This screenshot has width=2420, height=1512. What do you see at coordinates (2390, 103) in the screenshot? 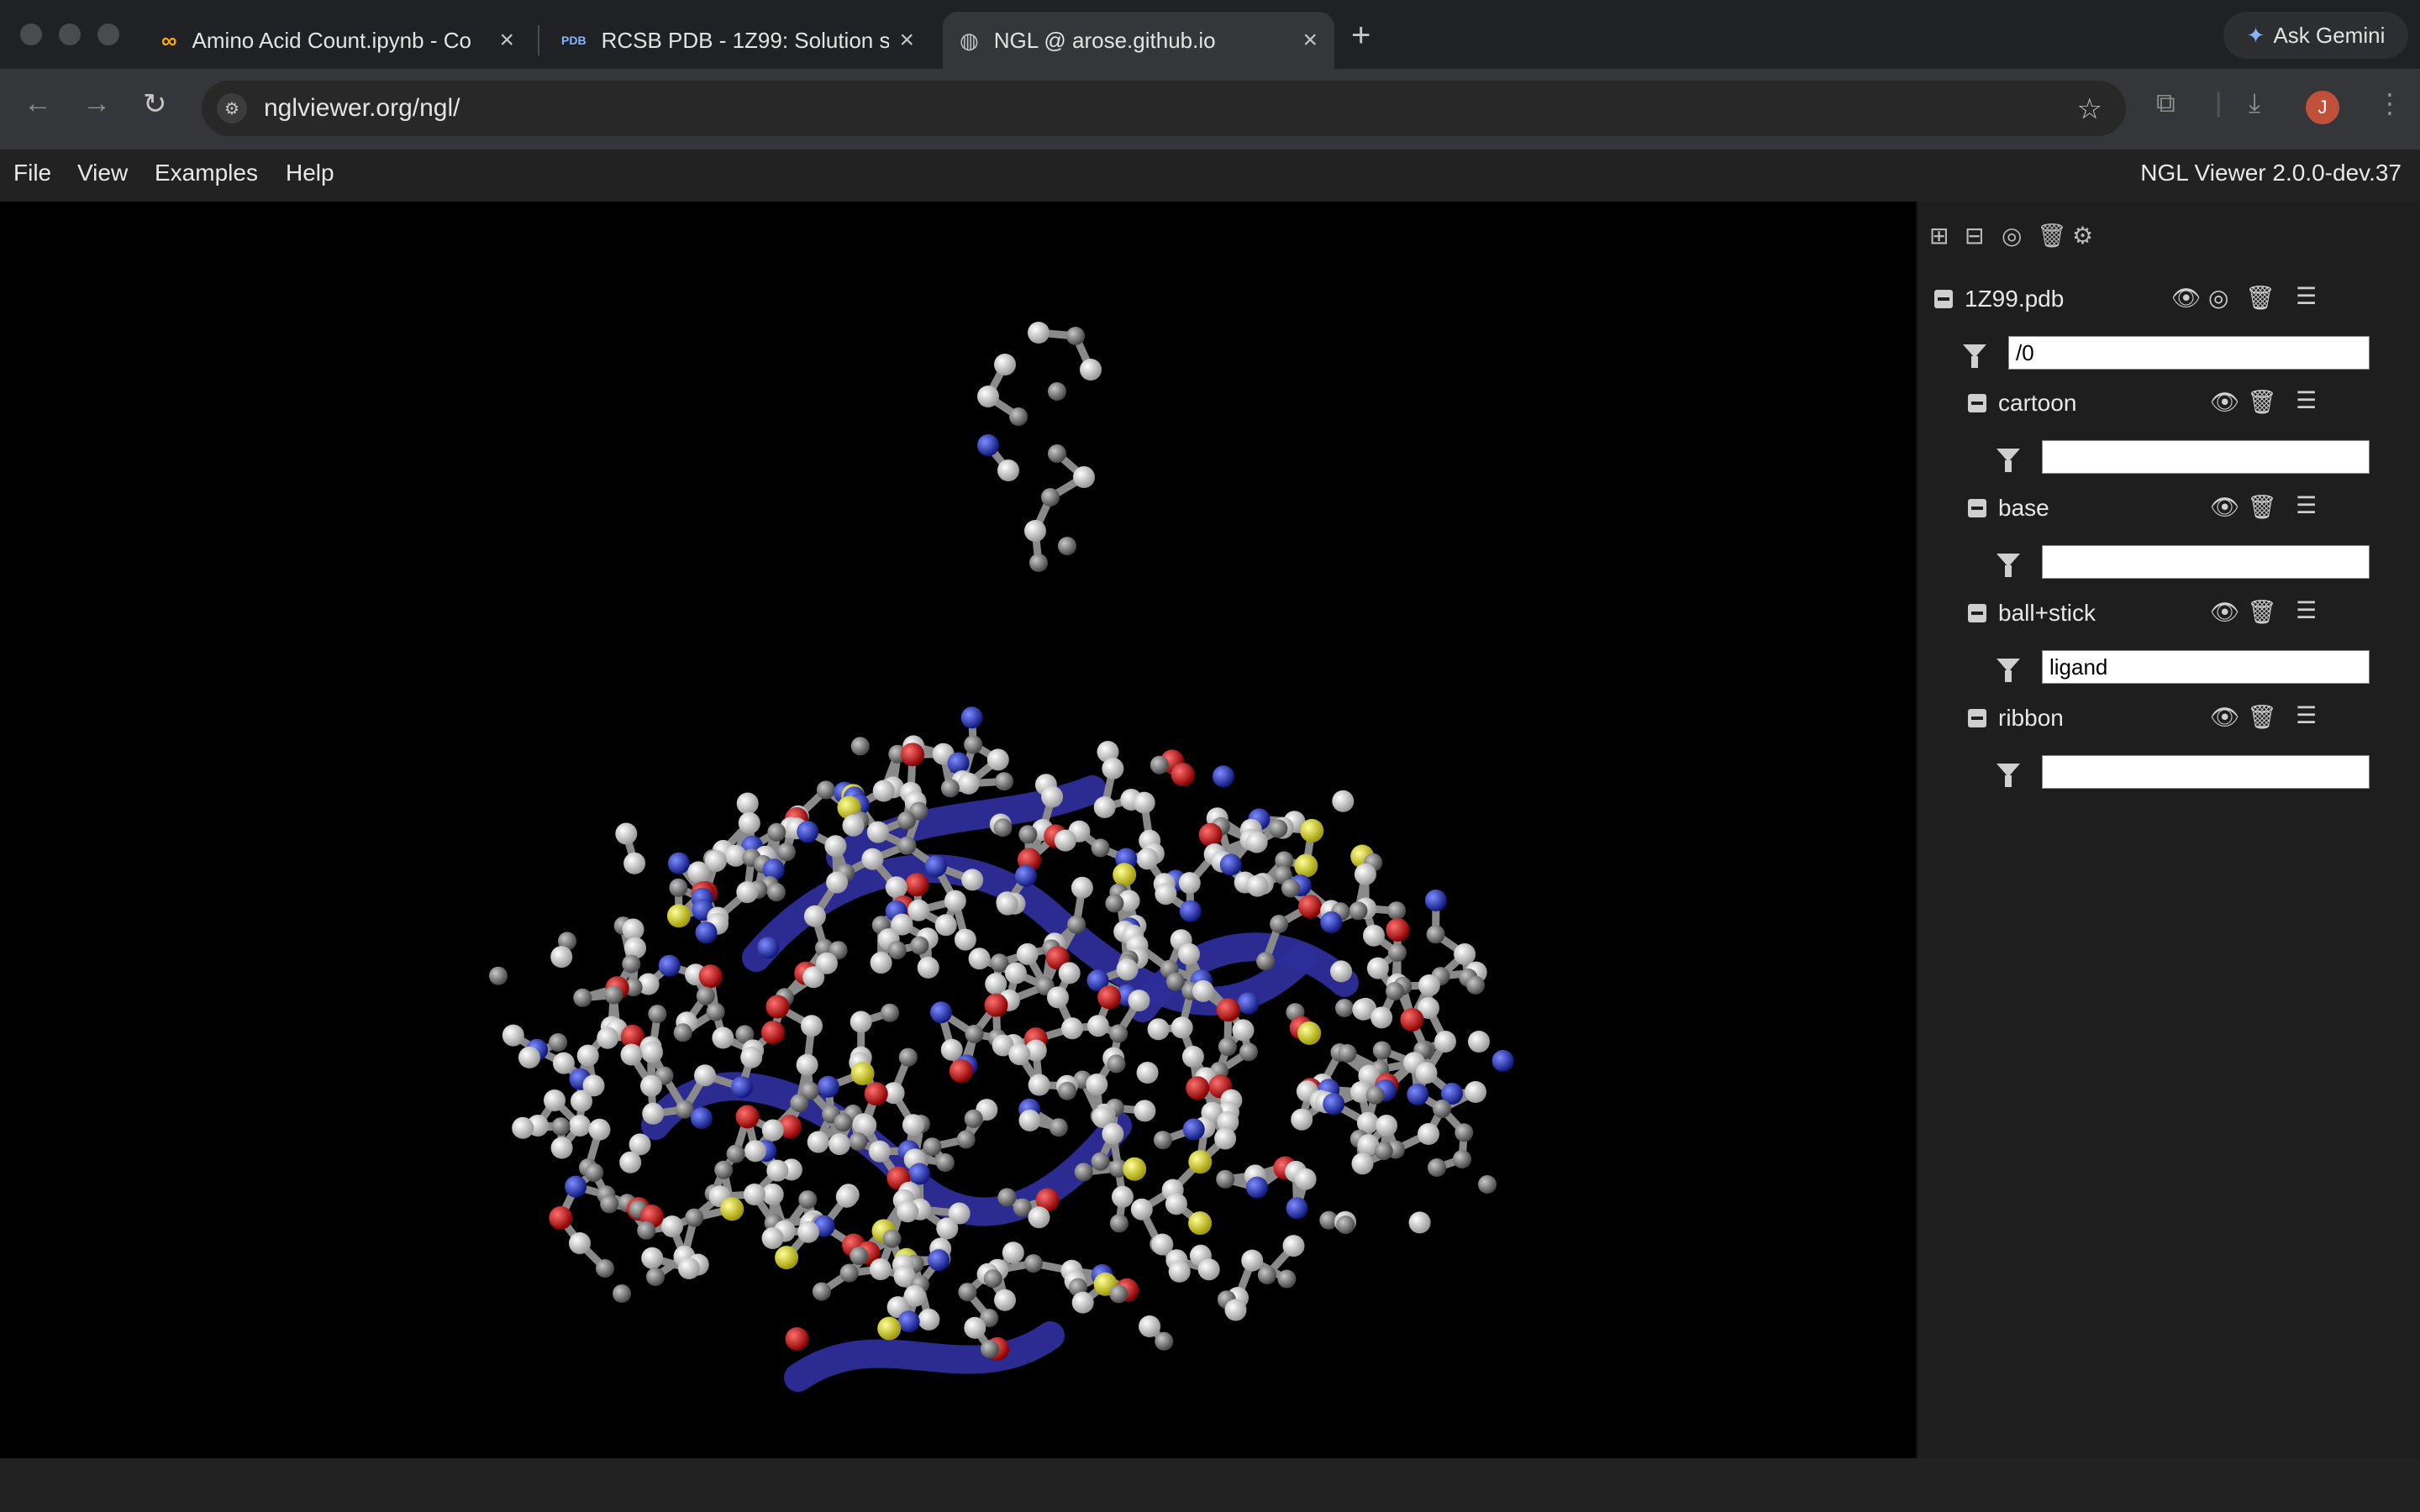
I see `more-menu-icon: ⋮` at bounding box center [2390, 103].